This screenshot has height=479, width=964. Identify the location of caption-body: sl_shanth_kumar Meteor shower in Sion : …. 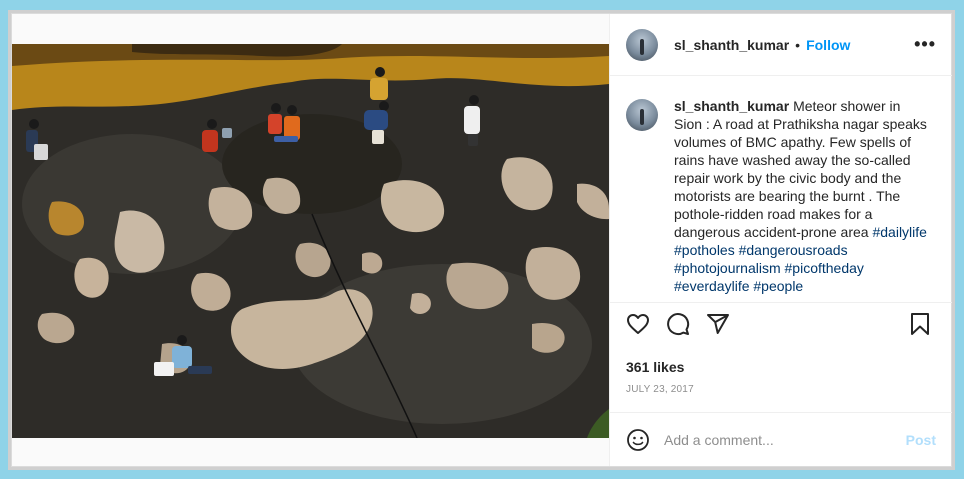
(801, 199).